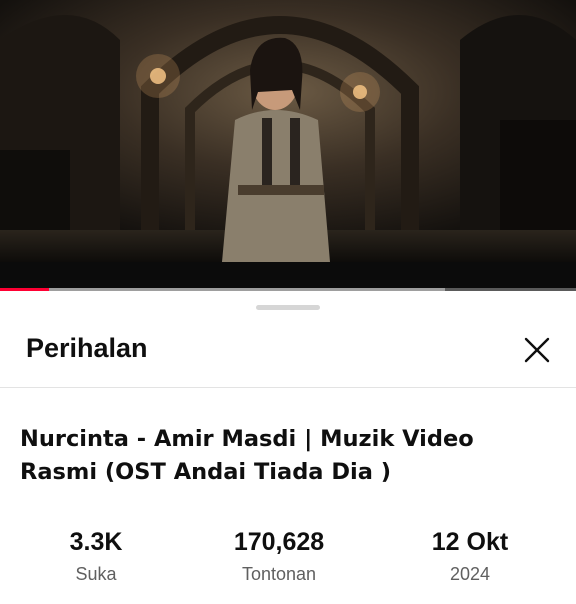 This screenshot has height=604, width=576. I want to click on upload-year: 2024, so click(470, 574).